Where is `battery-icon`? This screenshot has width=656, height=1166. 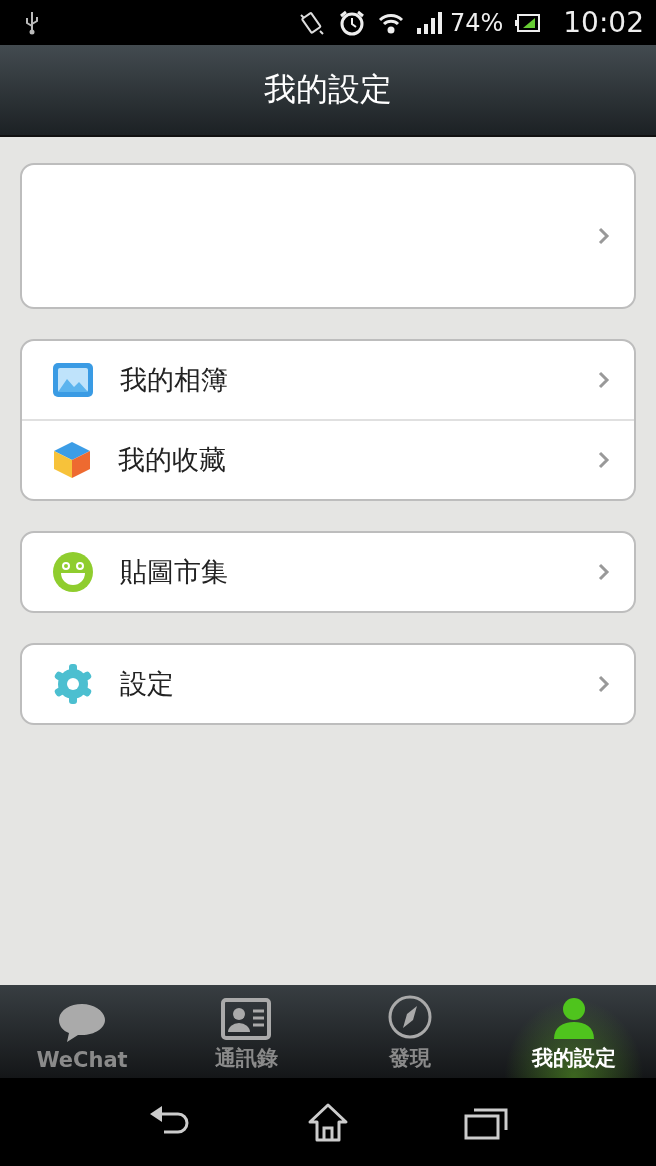 battery-icon is located at coordinates (528, 22).